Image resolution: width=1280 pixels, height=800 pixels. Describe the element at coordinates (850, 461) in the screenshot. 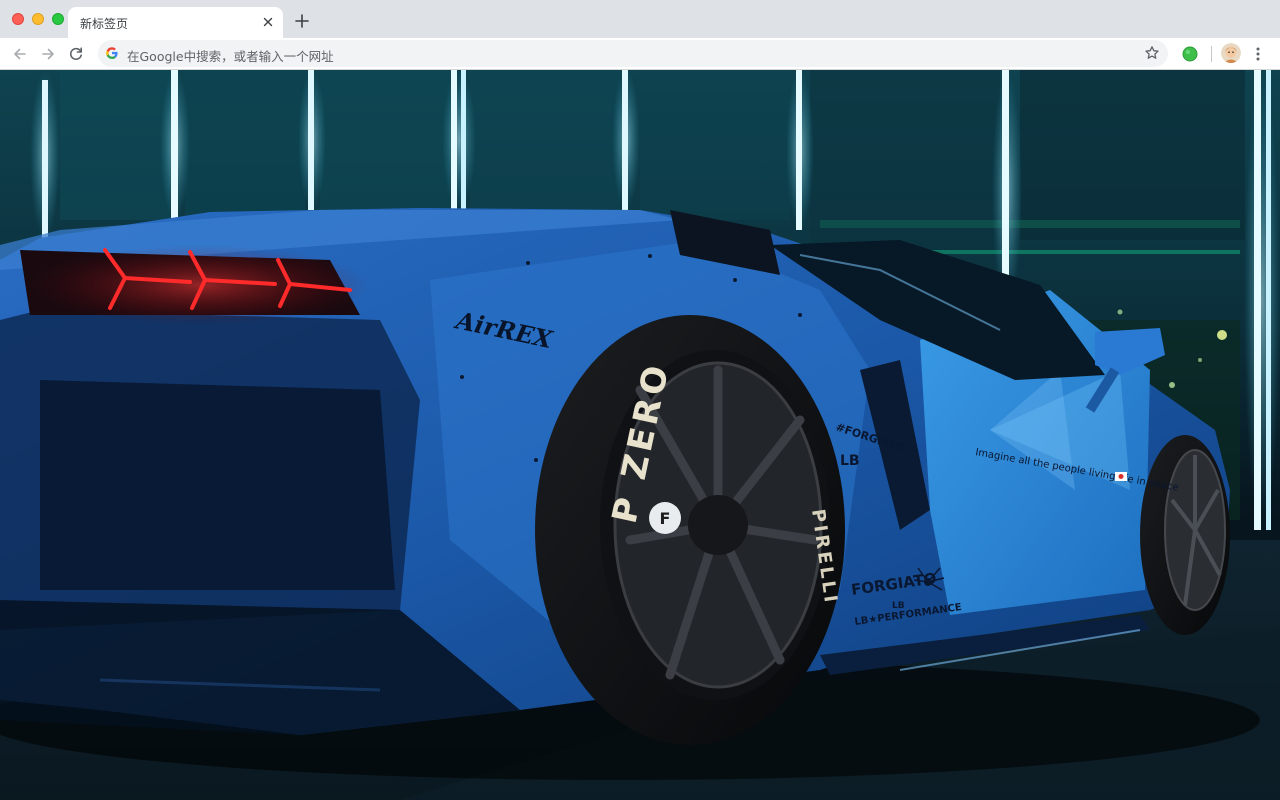

I see `decal-lb-small: LB` at that location.